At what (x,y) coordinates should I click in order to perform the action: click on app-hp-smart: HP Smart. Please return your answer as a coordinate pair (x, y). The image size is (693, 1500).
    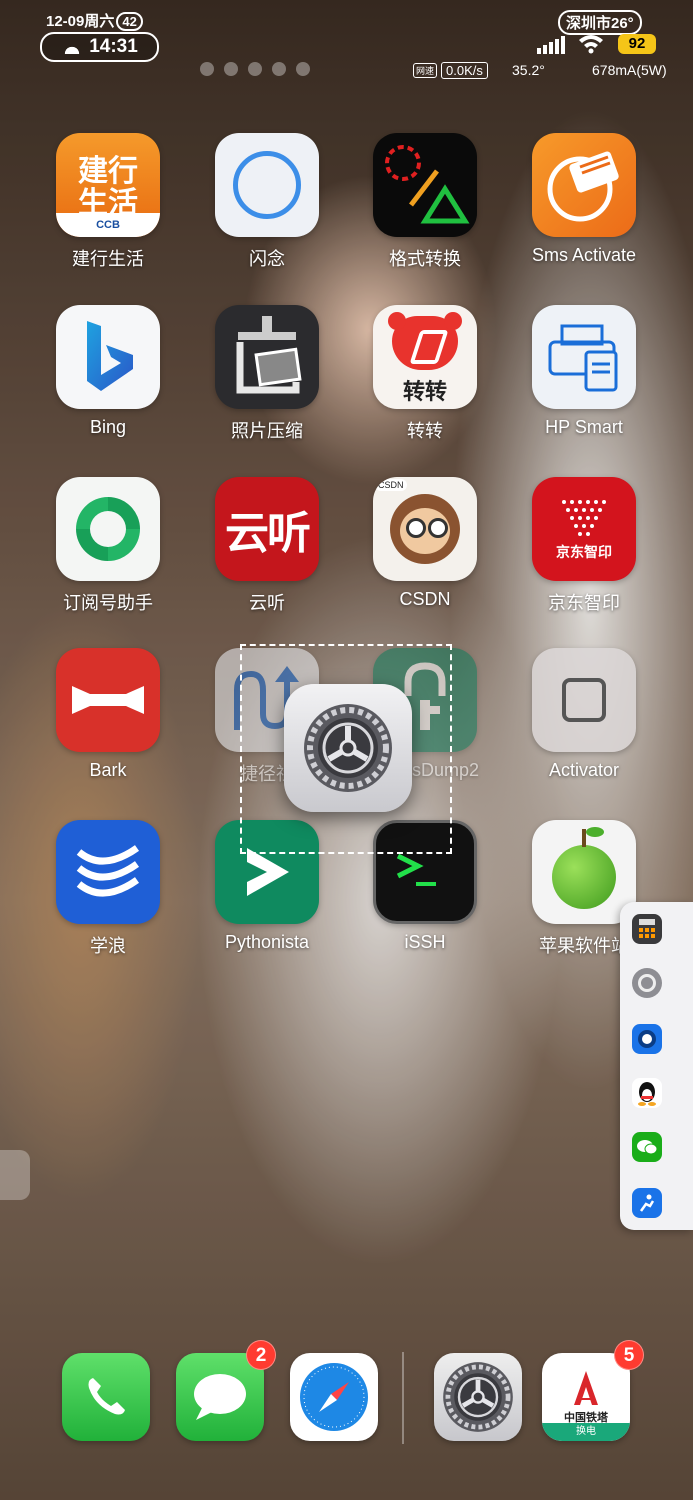
    Looking at the image, I should click on (584, 371).